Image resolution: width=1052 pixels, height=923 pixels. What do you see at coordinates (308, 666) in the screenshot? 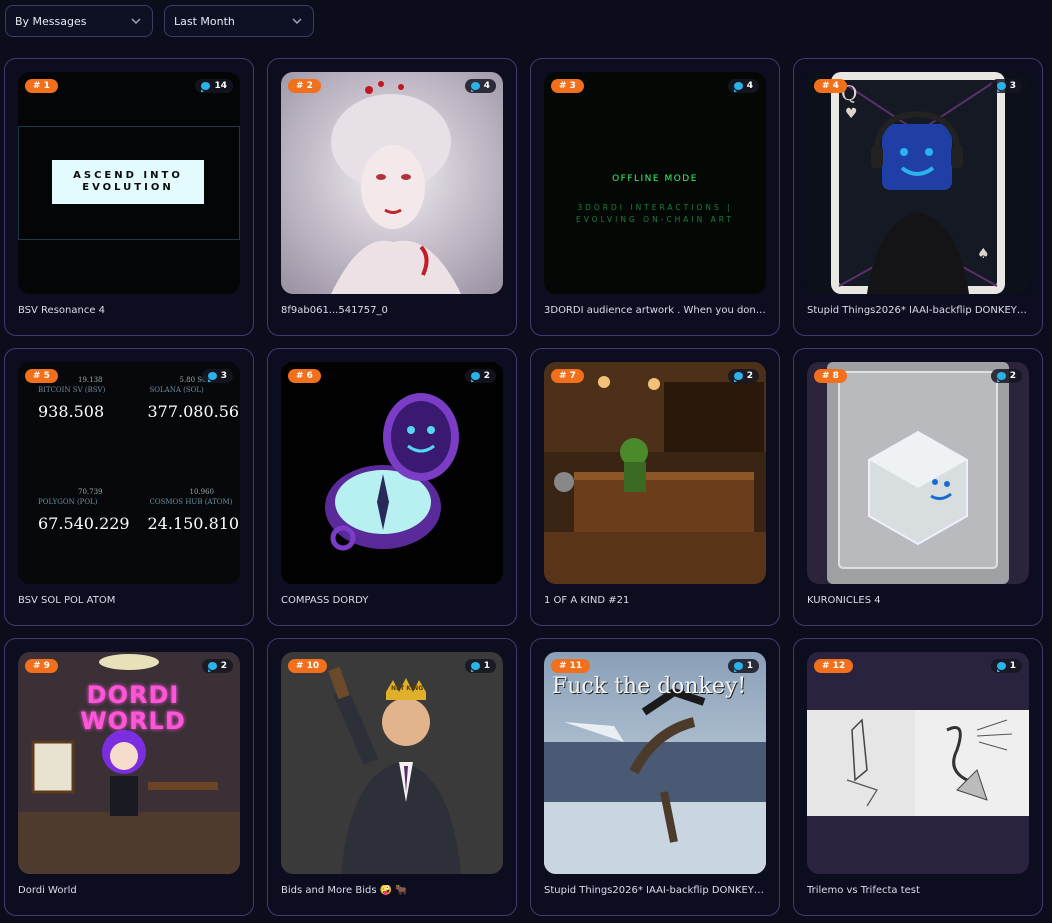
I see `rank-badge: # 10` at bounding box center [308, 666].